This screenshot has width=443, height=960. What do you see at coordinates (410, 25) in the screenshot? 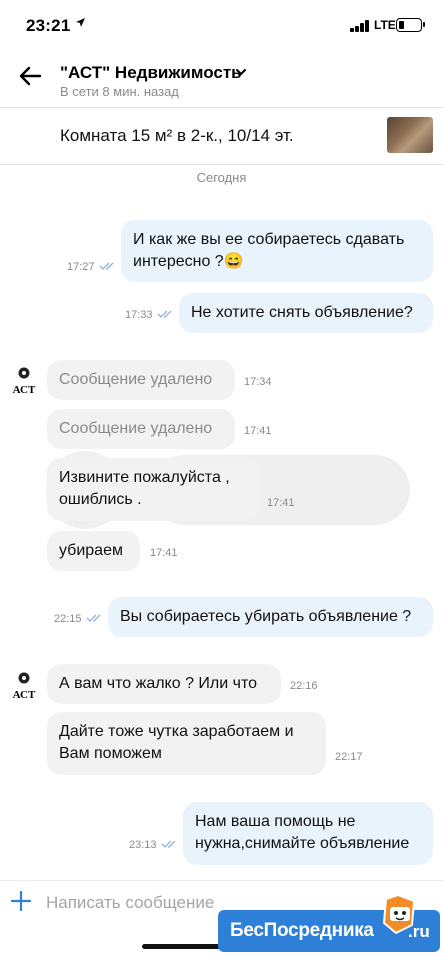
I see `battery-icon` at bounding box center [410, 25].